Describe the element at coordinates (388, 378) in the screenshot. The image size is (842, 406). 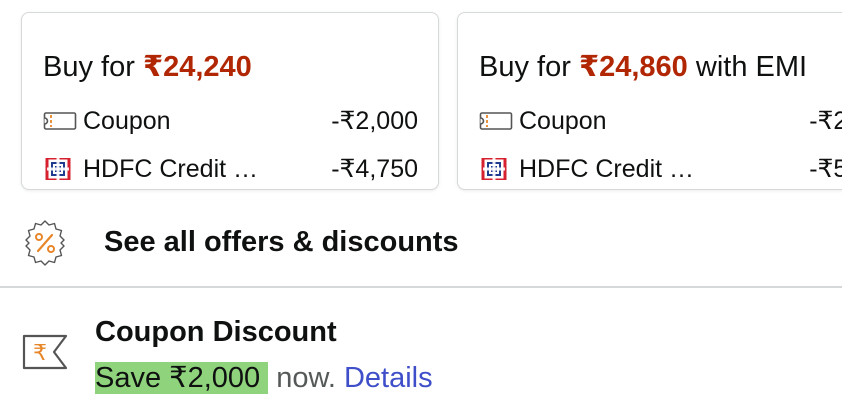
I see `coupon-details-link: Details` at that location.